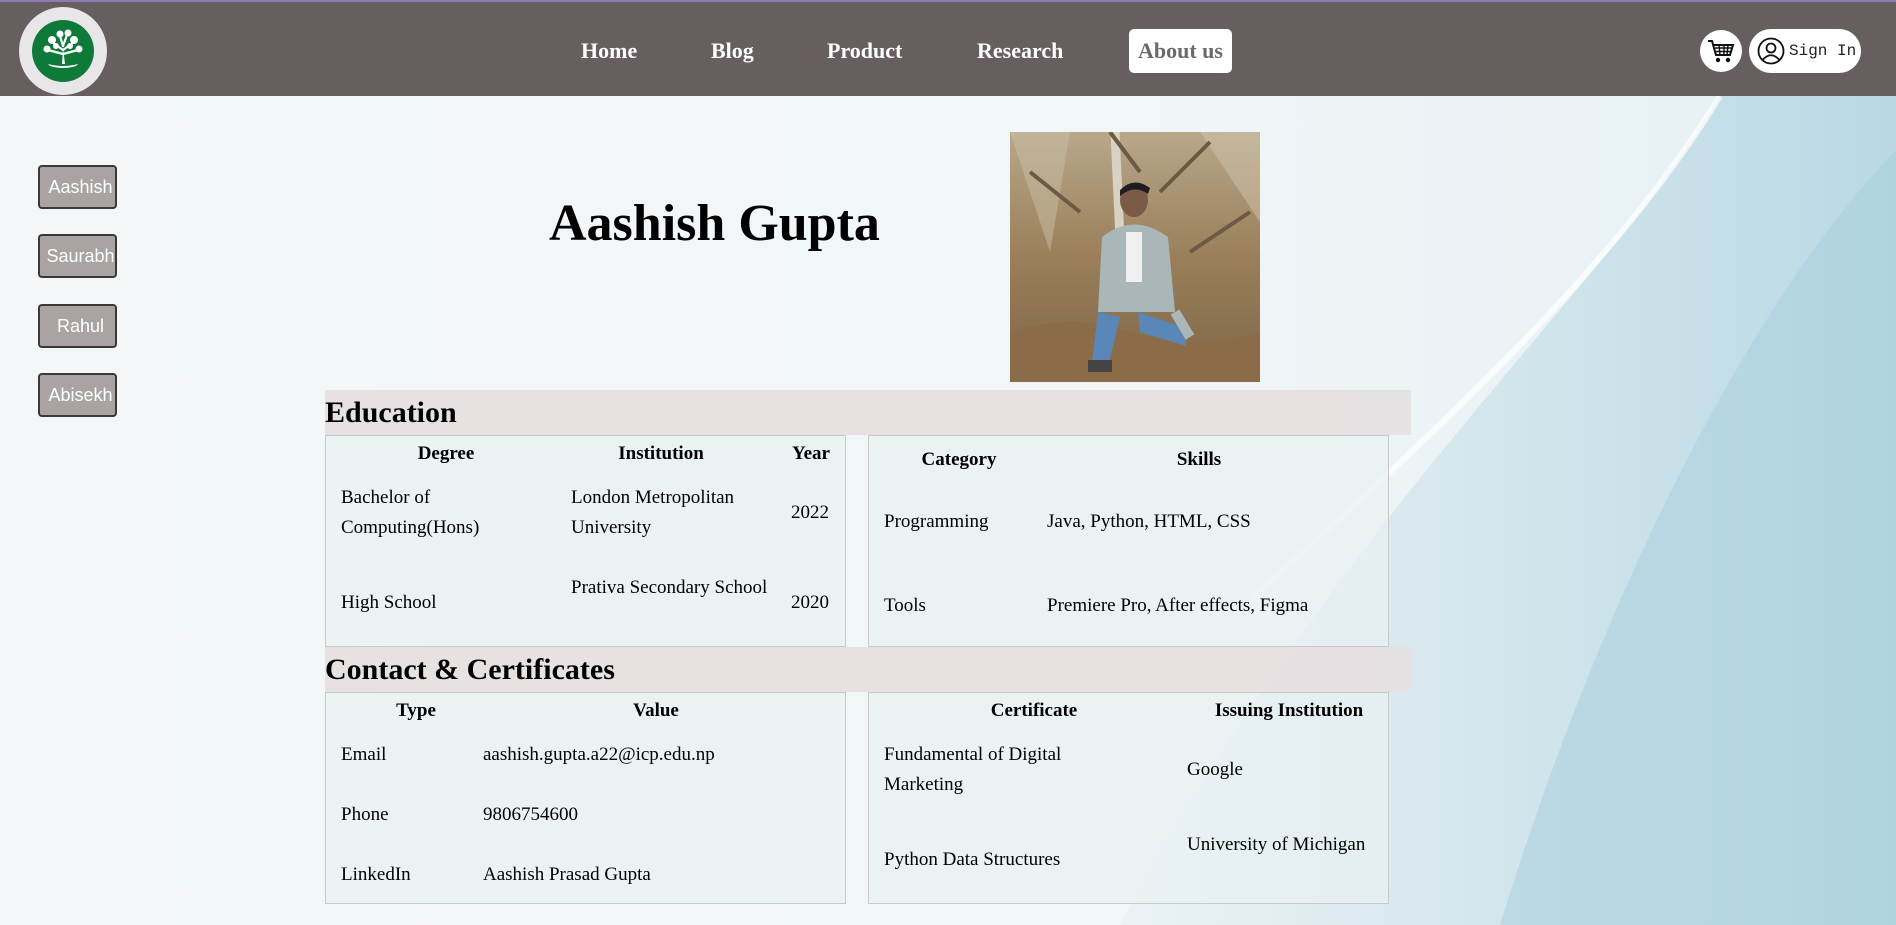  What do you see at coordinates (868, 412) in the screenshot?
I see `education-heading: Education` at bounding box center [868, 412].